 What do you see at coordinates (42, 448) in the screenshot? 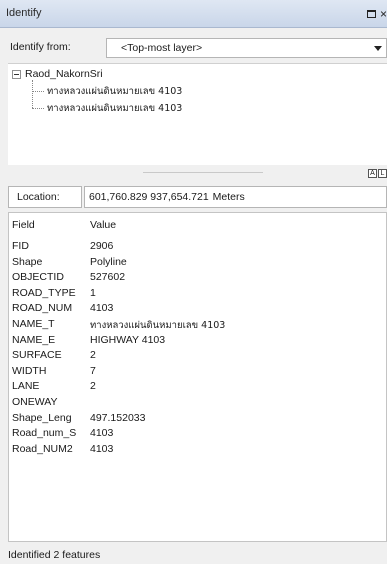
I see `attribute-field: Road_NUM2` at bounding box center [42, 448].